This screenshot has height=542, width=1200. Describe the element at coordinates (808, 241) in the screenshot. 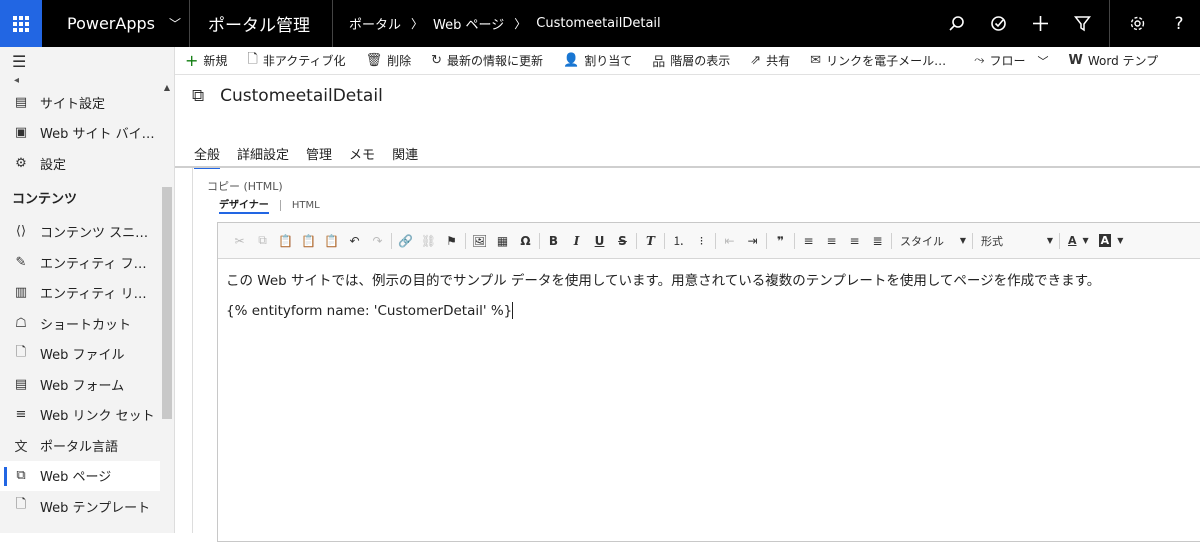

I see `align-left-icon: ≡` at that location.